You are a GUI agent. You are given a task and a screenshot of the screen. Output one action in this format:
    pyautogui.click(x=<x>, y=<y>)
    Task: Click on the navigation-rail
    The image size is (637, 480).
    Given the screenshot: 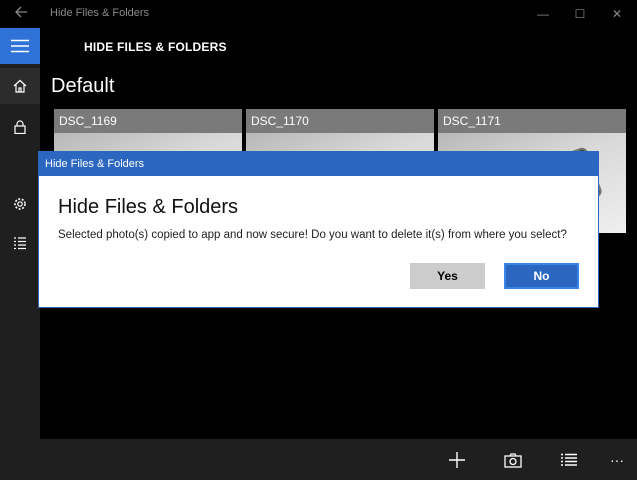 What is the action you would take?
    pyautogui.click(x=20, y=254)
    